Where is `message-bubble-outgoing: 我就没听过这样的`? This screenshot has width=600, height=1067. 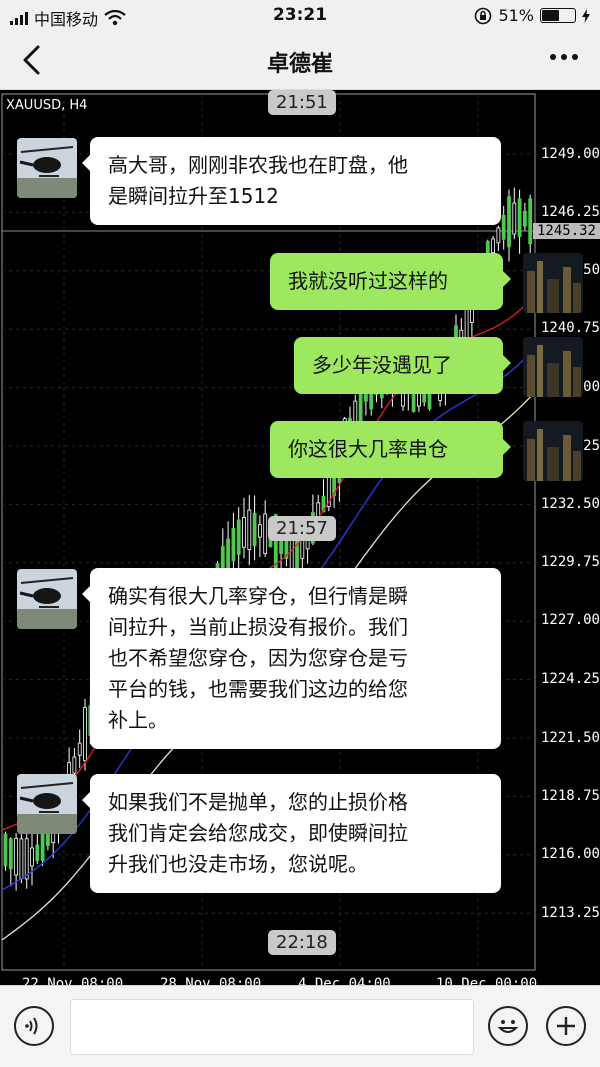
message-bubble-outgoing: 我就没听过这样的 is located at coordinates (390, 281).